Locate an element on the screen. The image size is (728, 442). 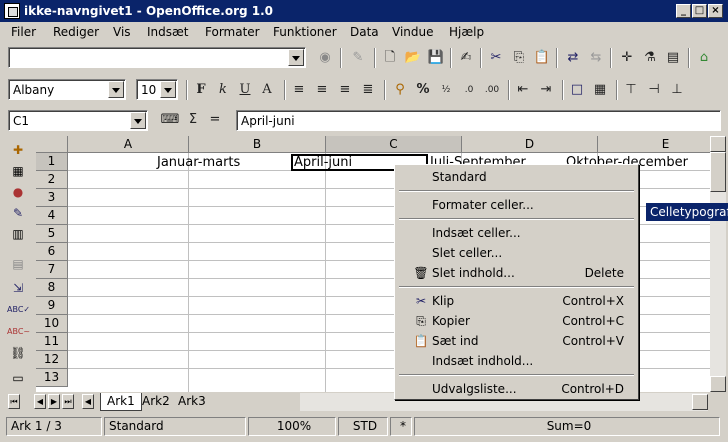
align-middle-icon: ⊣ is located at coordinates (654, 90).